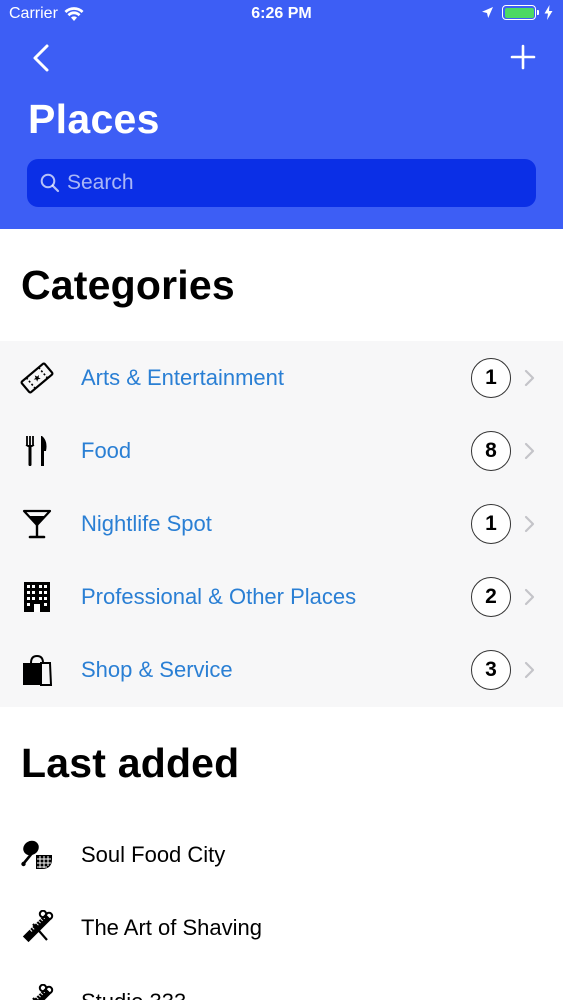  Describe the element at coordinates (491, 597) in the screenshot. I see `count-badge: 2` at that location.